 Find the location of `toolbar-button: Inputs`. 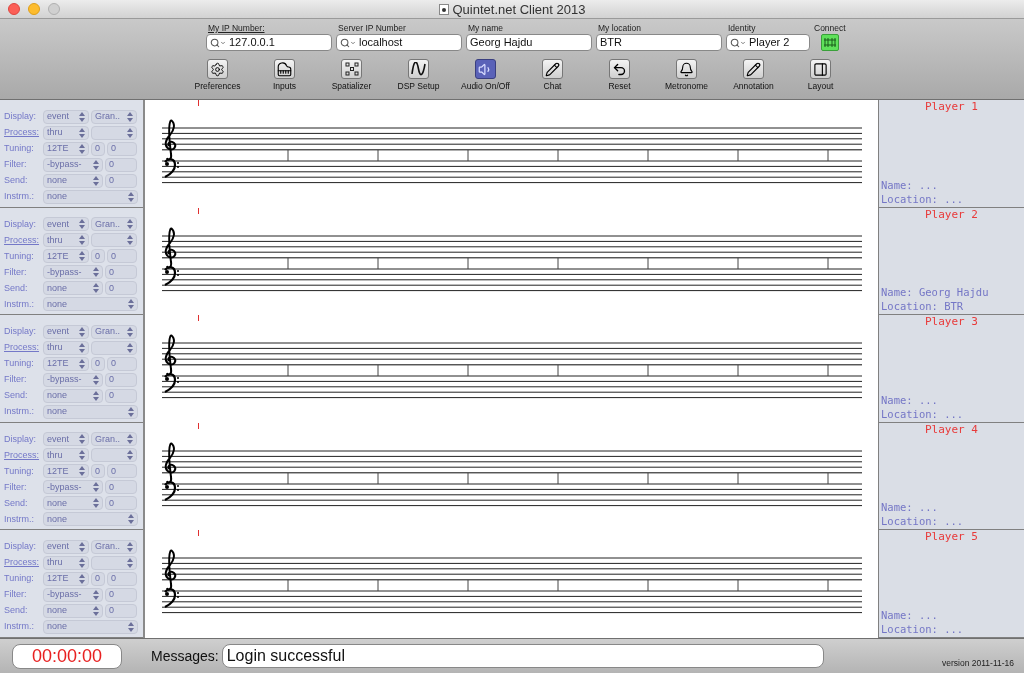

toolbar-button: Inputs is located at coordinates (284, 75).